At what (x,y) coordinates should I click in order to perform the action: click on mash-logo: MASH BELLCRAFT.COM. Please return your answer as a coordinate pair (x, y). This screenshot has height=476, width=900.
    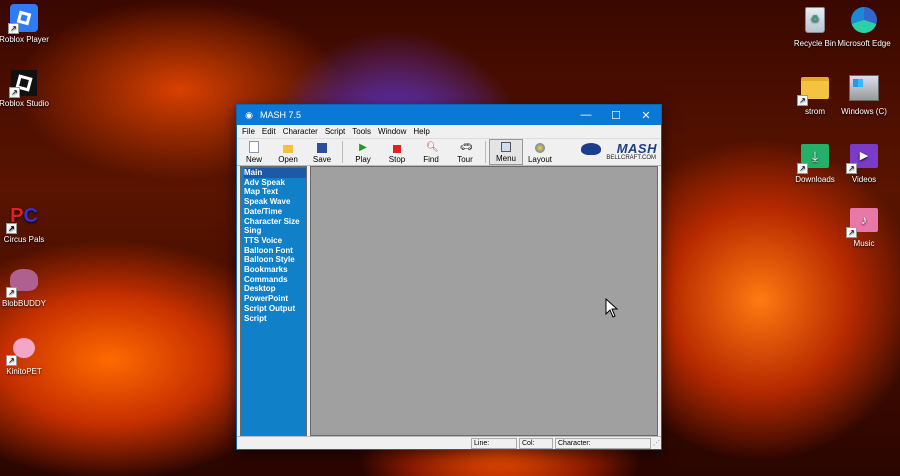
    Looking at the image, I should click on (619, 152).